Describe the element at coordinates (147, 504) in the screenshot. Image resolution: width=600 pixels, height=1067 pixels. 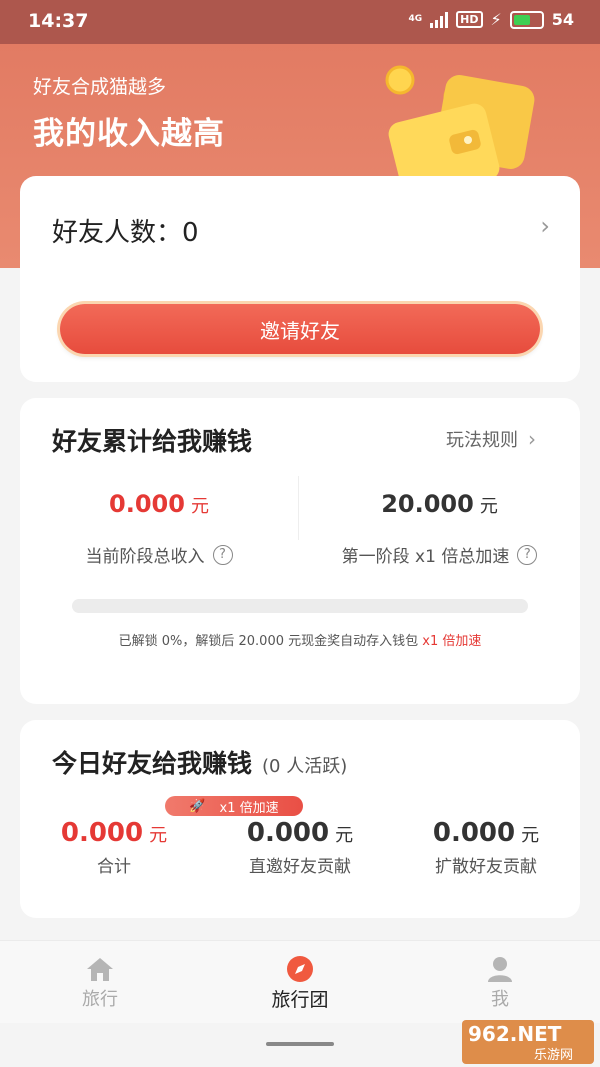
I see `current-amount-value: 0.000` at that location.